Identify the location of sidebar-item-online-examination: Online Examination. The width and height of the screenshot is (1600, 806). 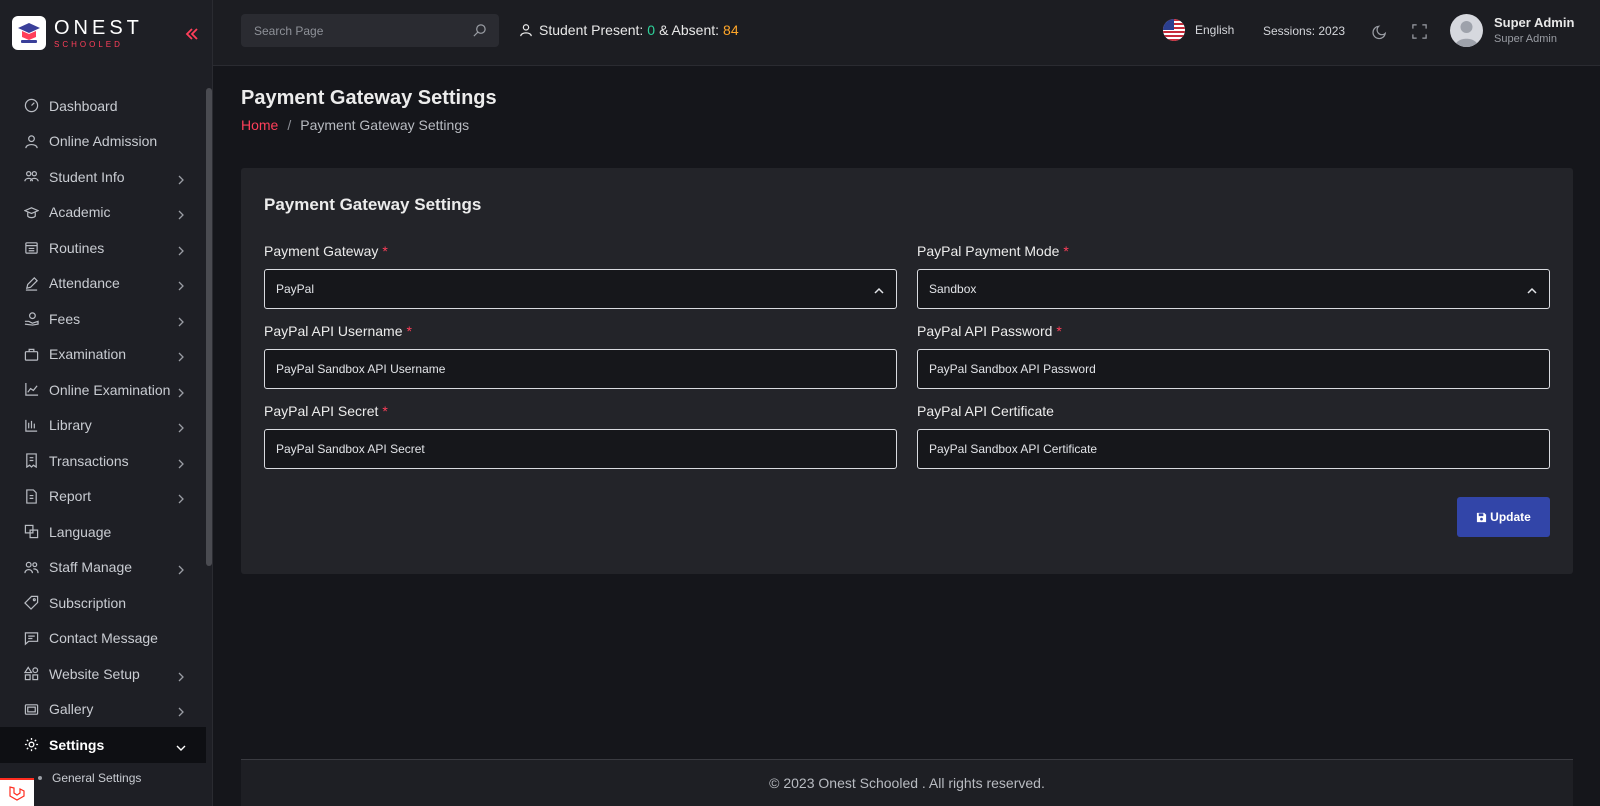
(103, 390).